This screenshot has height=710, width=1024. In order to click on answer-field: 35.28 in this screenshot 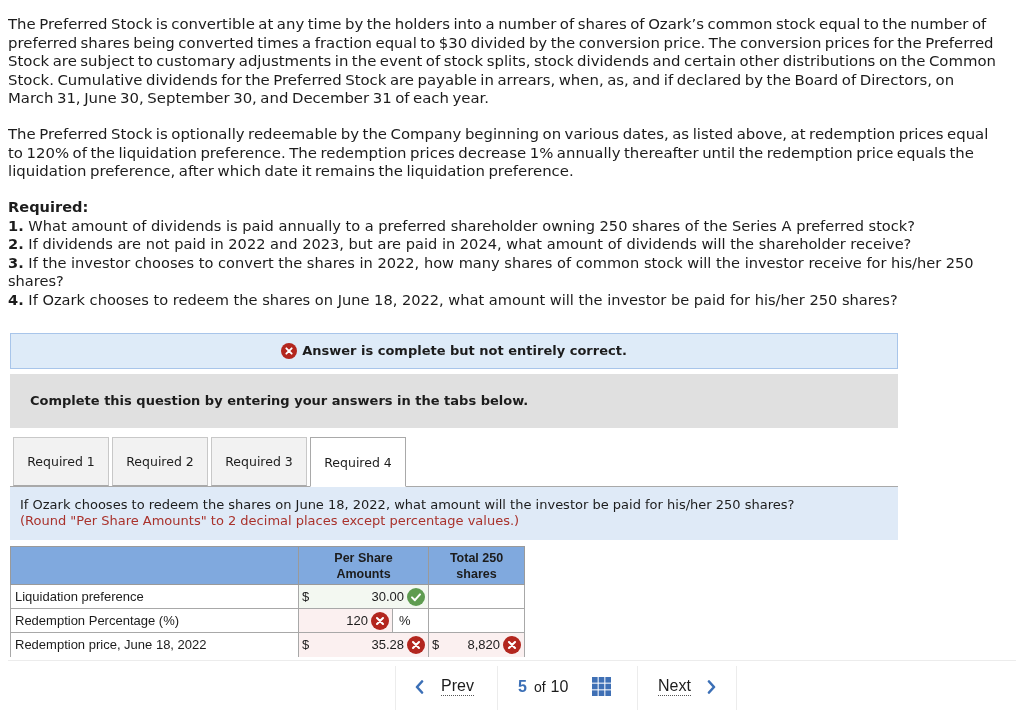, I will do `click(358, 645)`.